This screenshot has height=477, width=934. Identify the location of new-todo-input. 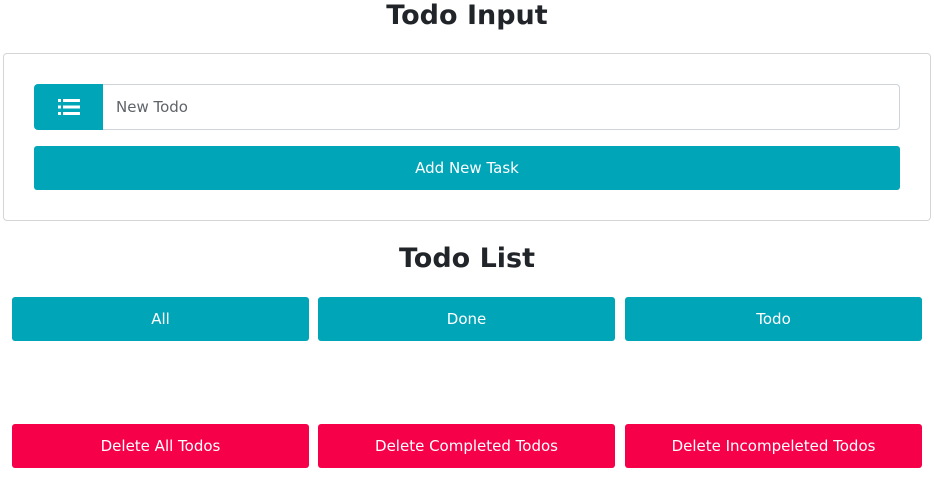
(501, 107).